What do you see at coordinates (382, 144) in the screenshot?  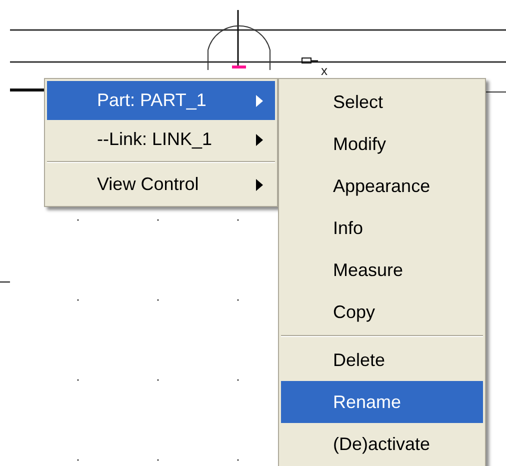 I see `menu-item: Modify` at bounding box center [382, 144].